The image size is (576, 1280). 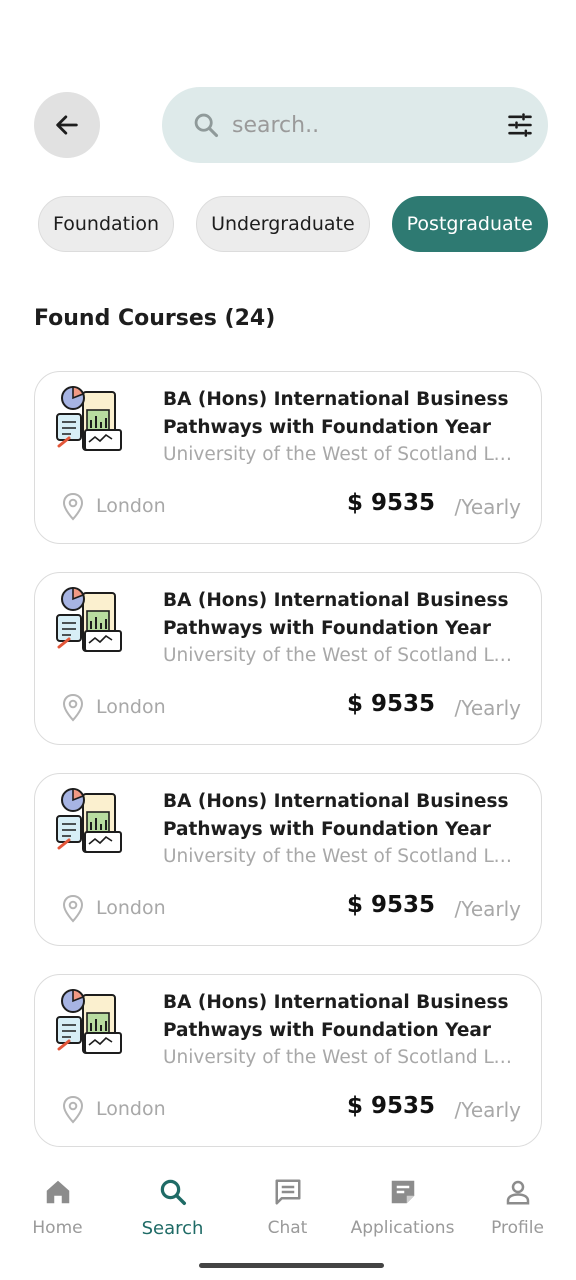 What do you see at coordinates (517, 1192) in the screenshot?
I see `profile-icon` at bounding box center [517, 1192].